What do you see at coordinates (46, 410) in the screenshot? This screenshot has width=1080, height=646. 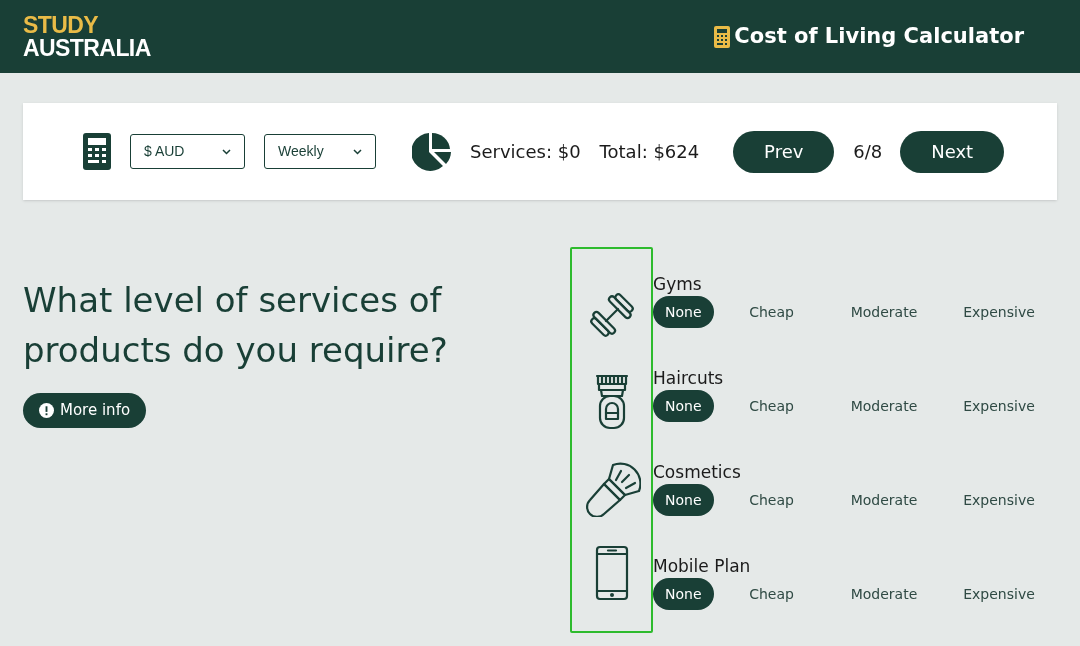 I see `exclamation-icon` at bounding box center [46, 410].